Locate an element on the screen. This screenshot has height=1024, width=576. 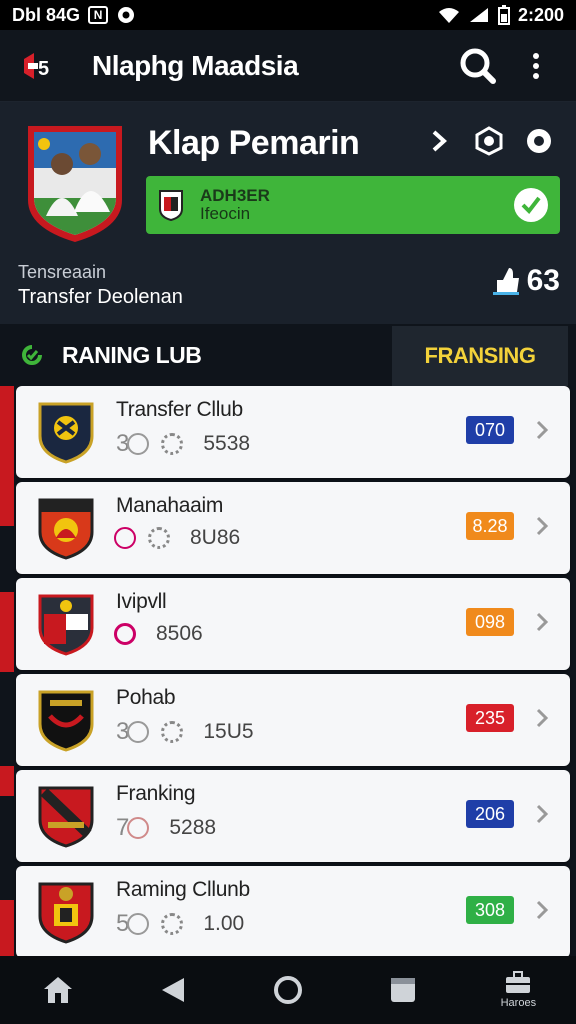
score-badge: 308 is located at coordinates (490, 910).